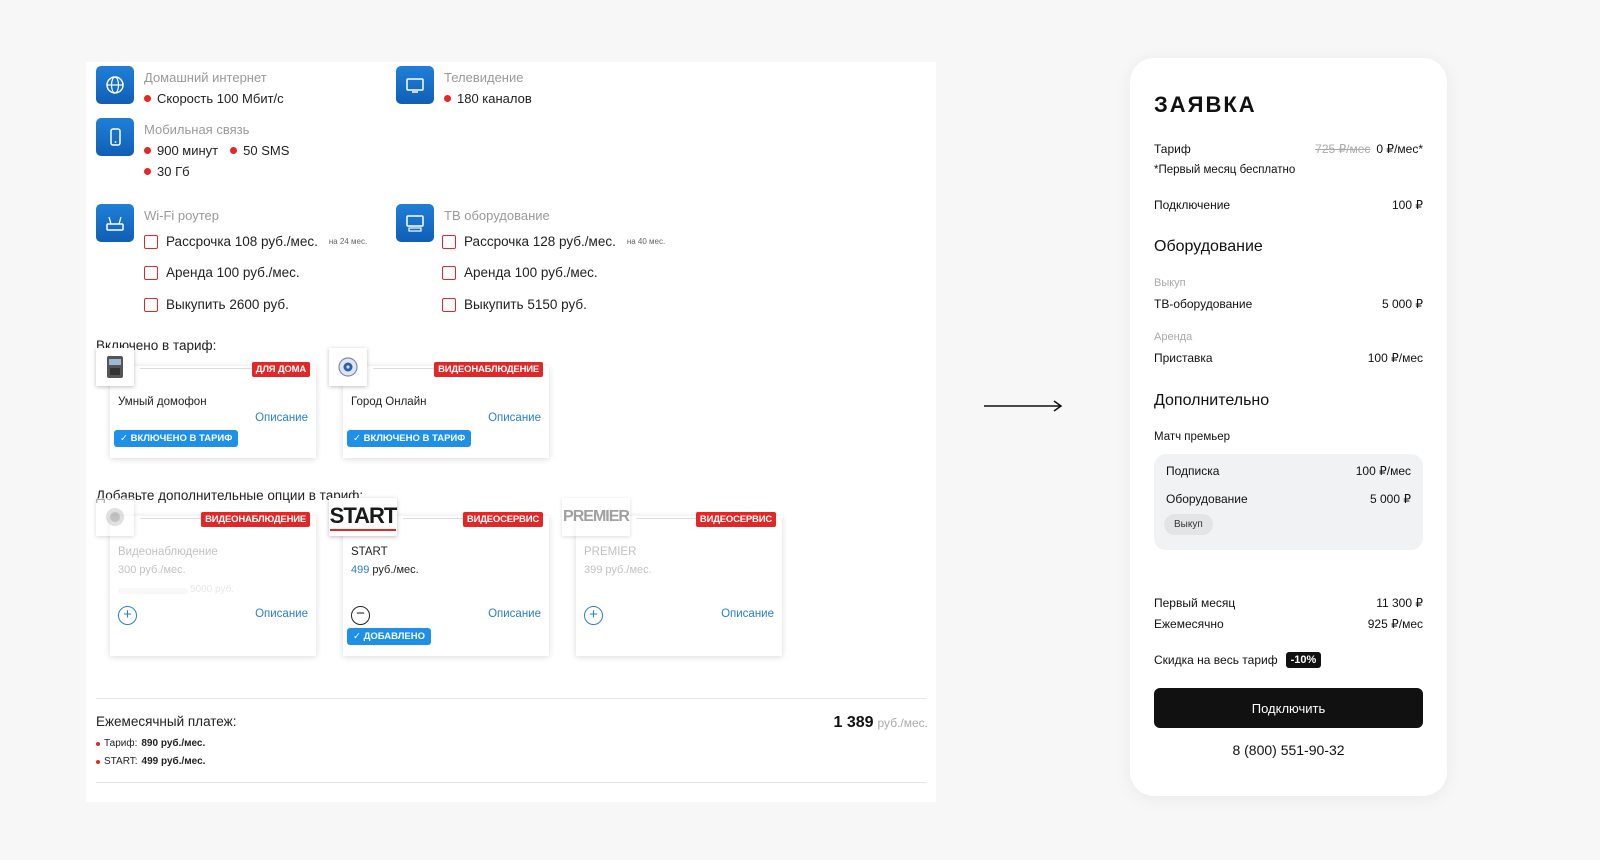  I want to click on card-price: 499 руб./мес., so click(385, 570).